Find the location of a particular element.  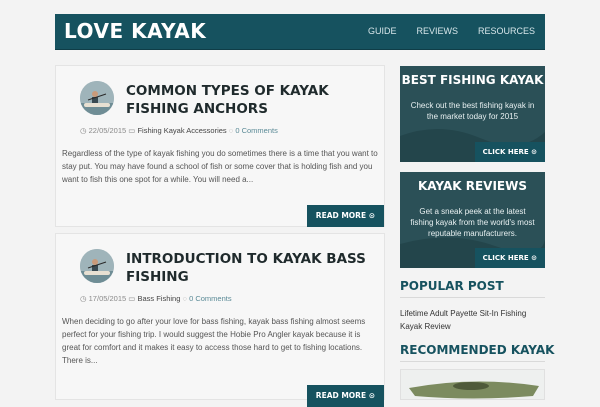

recommended-kayak-heading: RECOMMENDED KAYAK is located at coordinates (477, 350).